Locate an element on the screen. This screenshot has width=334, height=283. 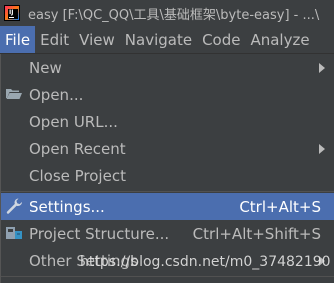
menu-item-label: Other Settings is located at coordinates (83, 260).